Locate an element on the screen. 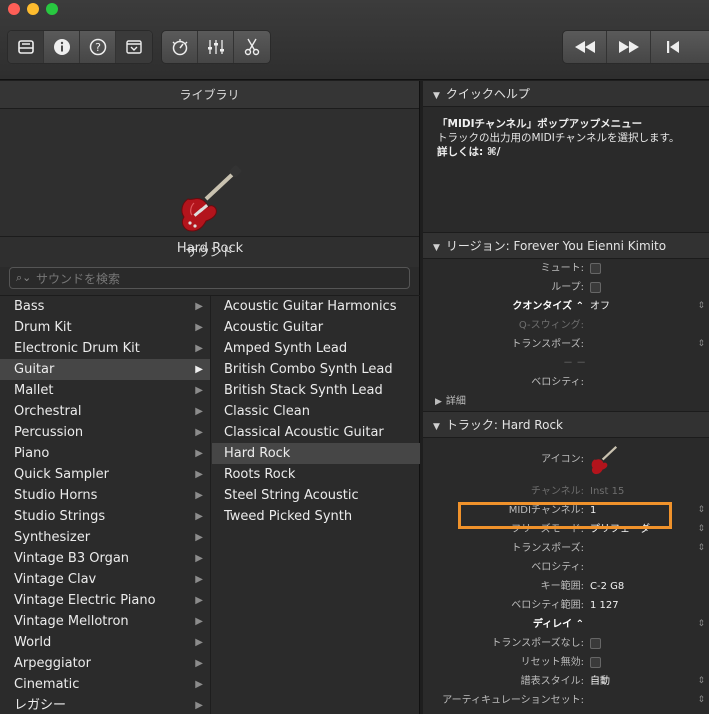 This screenshot has height=714, width=709. sound-search-field: ⌕⌄ サウンドを検索 is located at coordinates (209, 278).